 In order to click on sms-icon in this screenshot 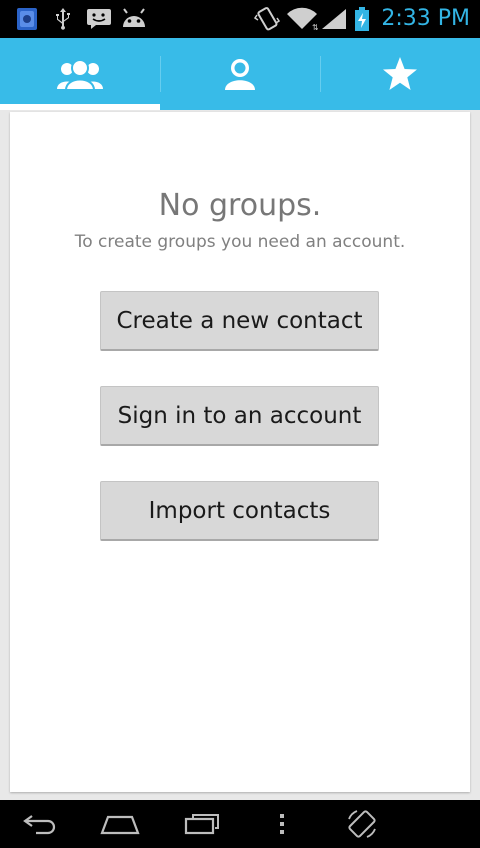, I will do `click(99, 19)`.